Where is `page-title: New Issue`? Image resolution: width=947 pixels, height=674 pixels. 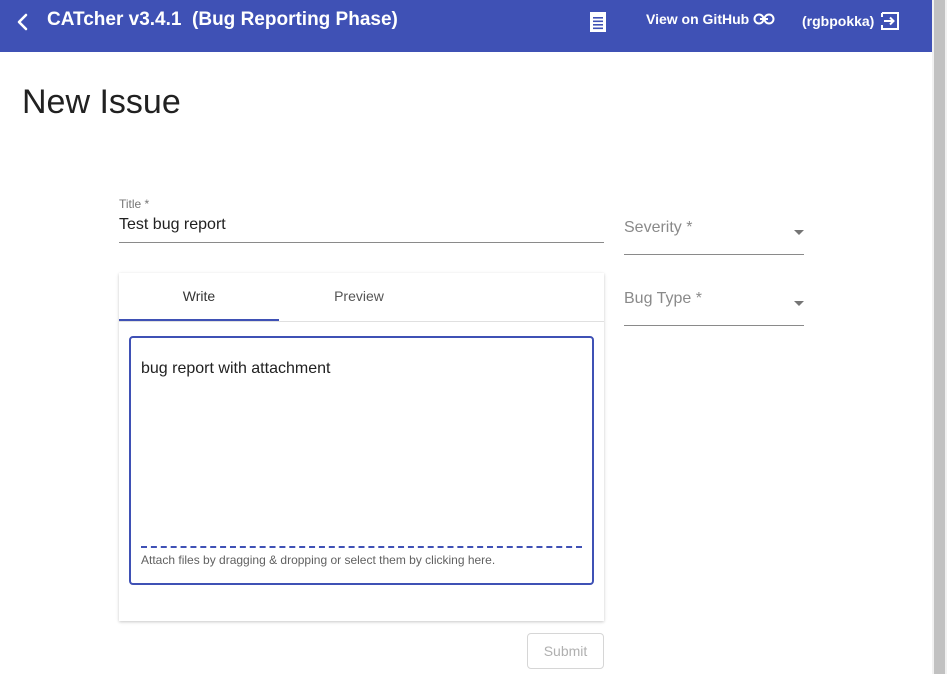 page-title: New Issue is located at coordinates (101, 102).